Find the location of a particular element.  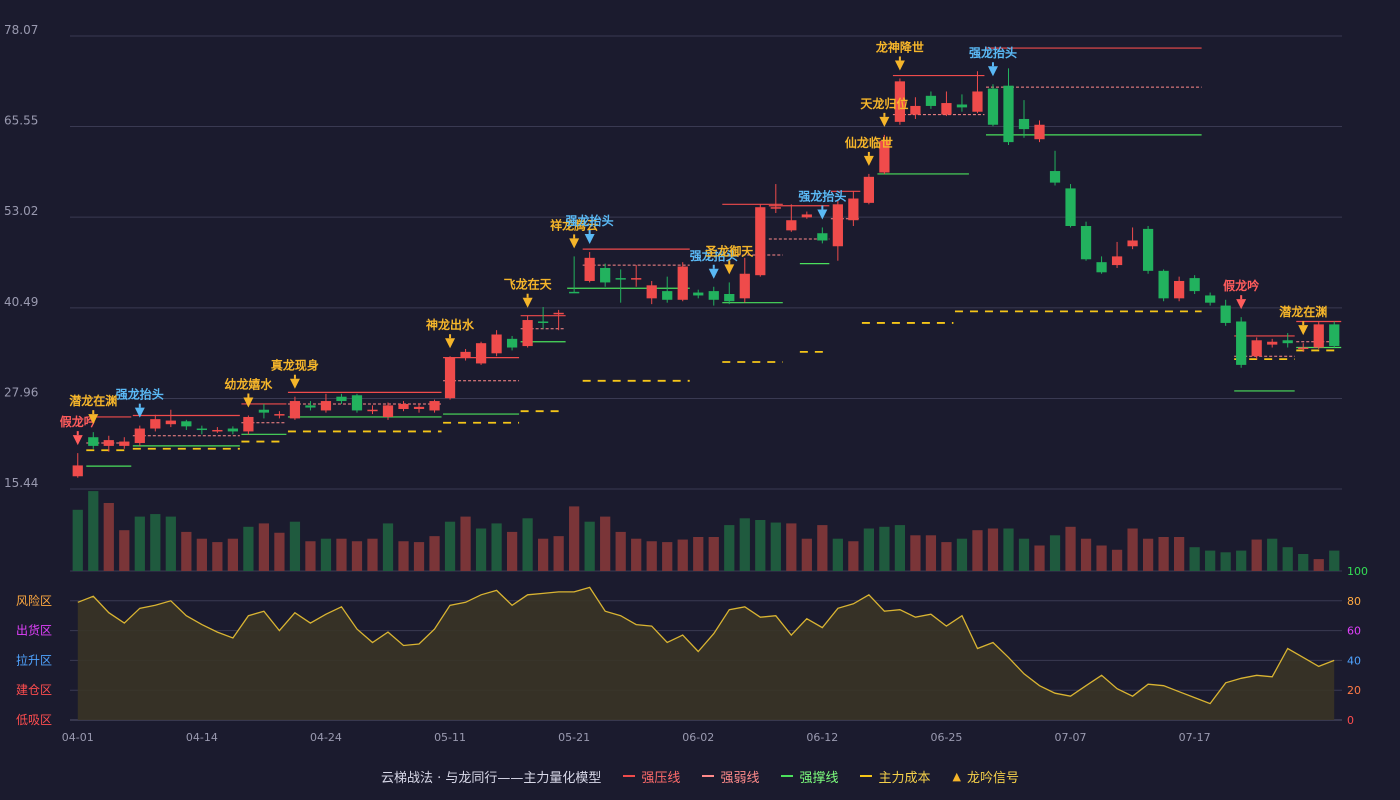

price-tick-label: 27.96 is located at coordinates (21, 392).